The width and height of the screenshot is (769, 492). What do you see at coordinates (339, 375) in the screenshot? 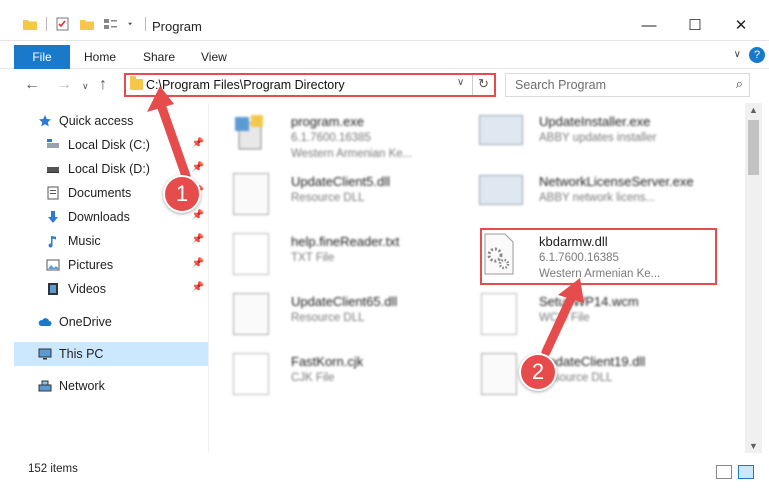
I see `file-item: FastKorn.cjk CJK File` at bounding box center [339, 375].